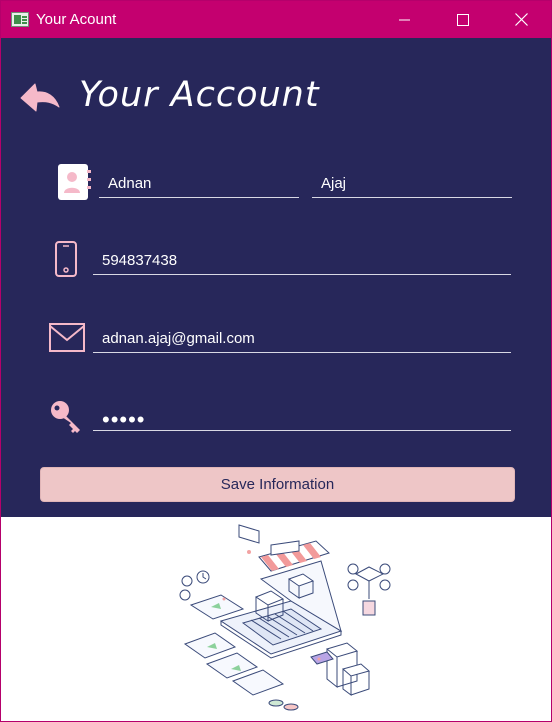 This screenshot has height=722, width=552. I want to click on close-button, so click(521, 19).